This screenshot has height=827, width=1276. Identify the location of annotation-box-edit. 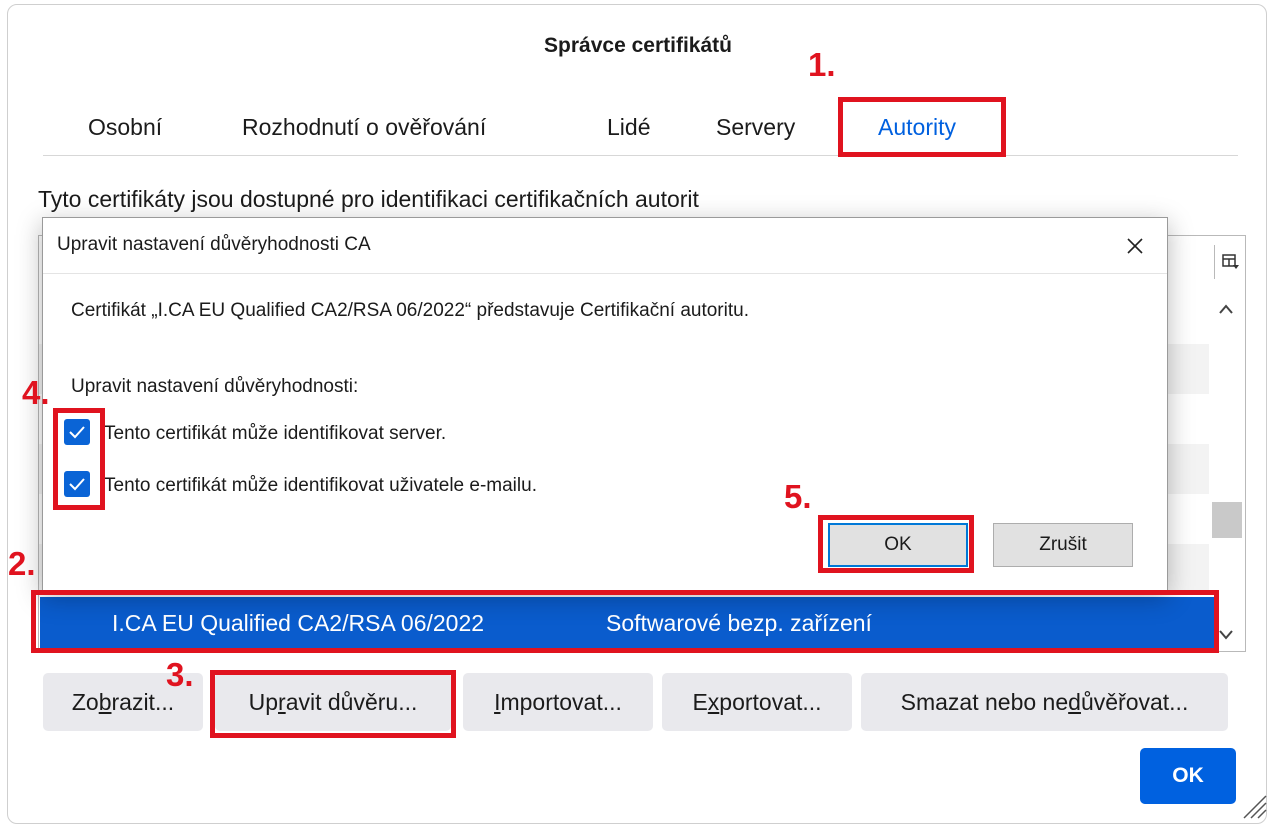
(333, 704).